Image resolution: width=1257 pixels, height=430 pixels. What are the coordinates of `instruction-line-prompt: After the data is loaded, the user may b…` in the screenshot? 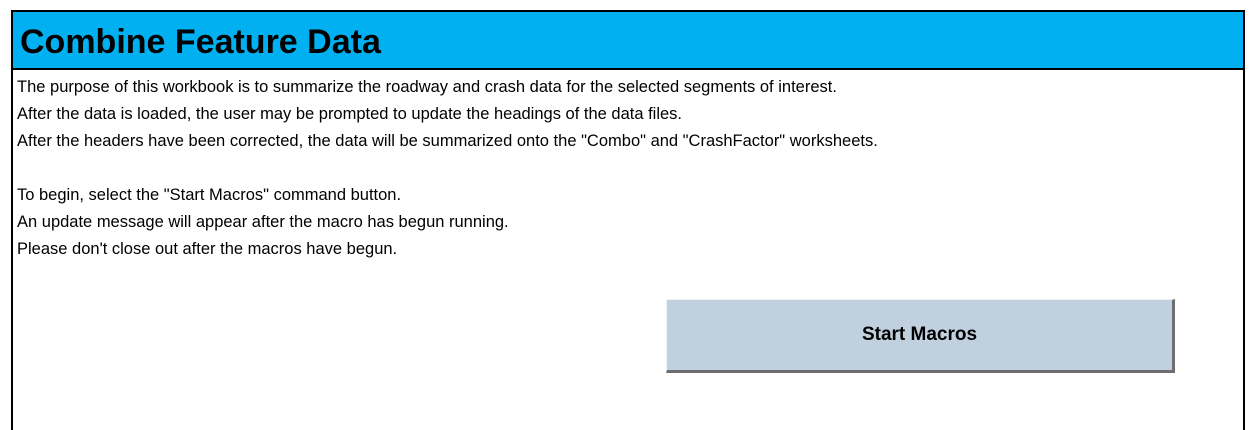 It's located at (350, 114).